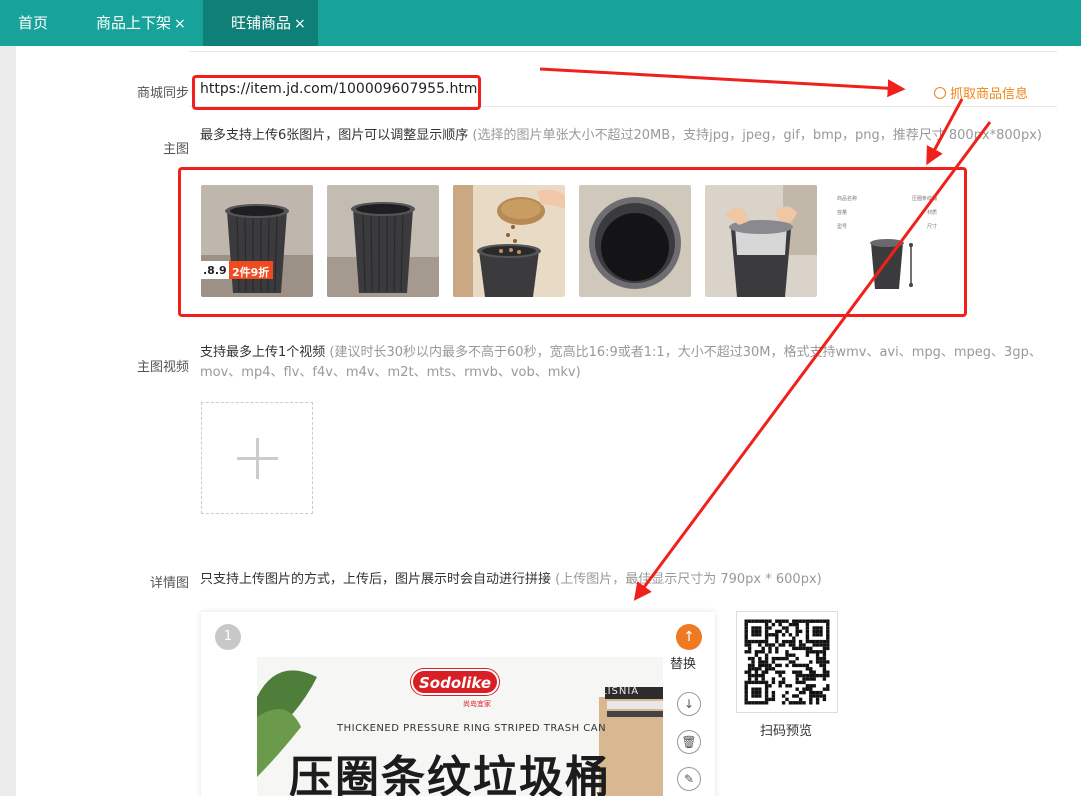 This screenshot has width=1081, height=796. I want to click on tab-product-shelf: 商品上下架 ×, so click(141, 23).